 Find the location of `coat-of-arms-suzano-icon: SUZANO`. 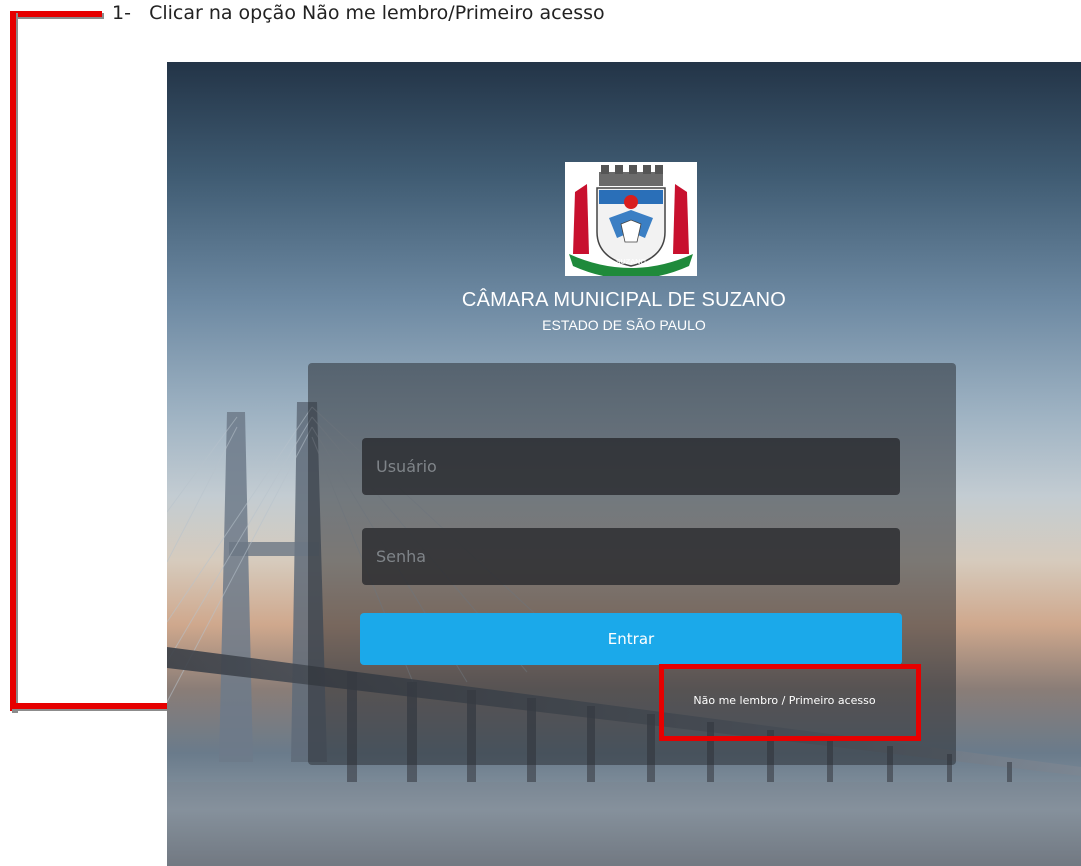

coat-of-arms-suzano-icon: SUZANO is located at coordinates (631, 222).